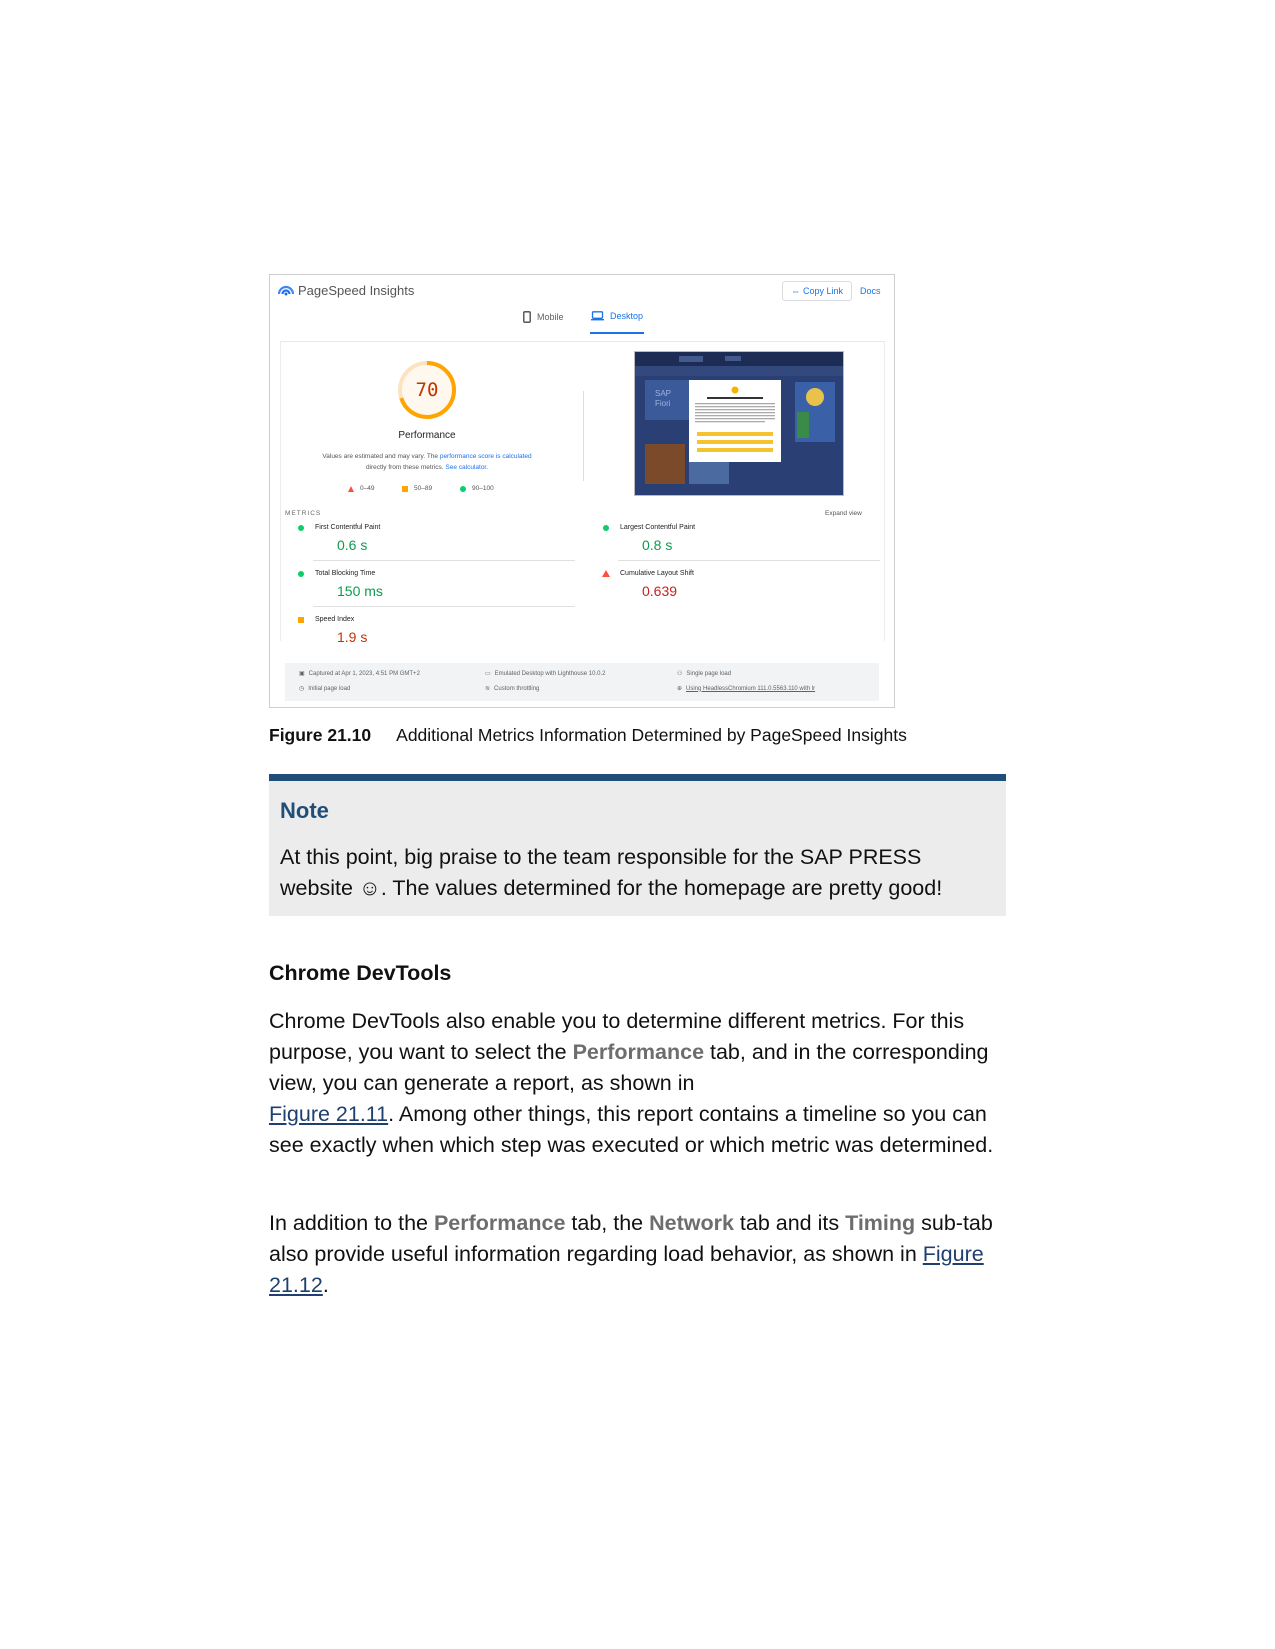 This screenshot has height=1649, width=1275. Describe the element at coordinates (709, 673) in the screenshot. I see `footer-text: Single page load` at that location.